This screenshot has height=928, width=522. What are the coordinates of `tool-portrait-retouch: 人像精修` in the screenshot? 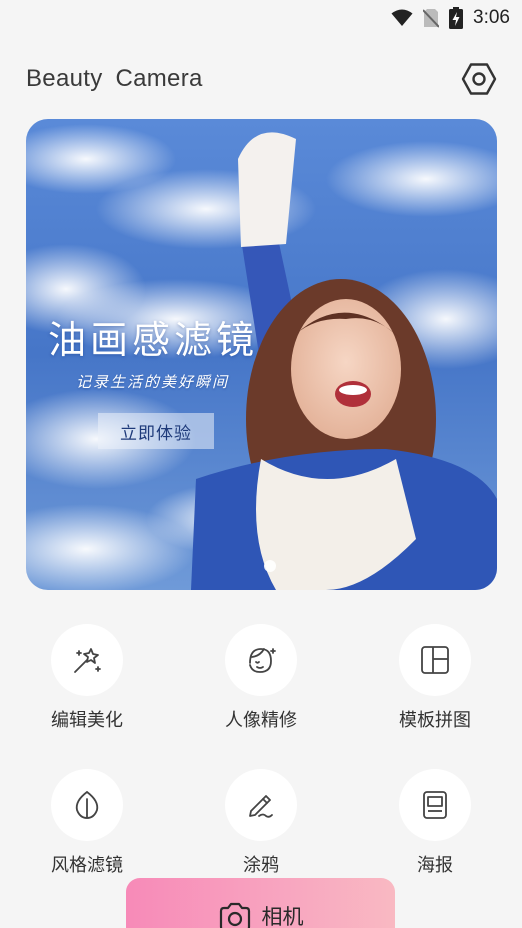 It's located at (261, 678).